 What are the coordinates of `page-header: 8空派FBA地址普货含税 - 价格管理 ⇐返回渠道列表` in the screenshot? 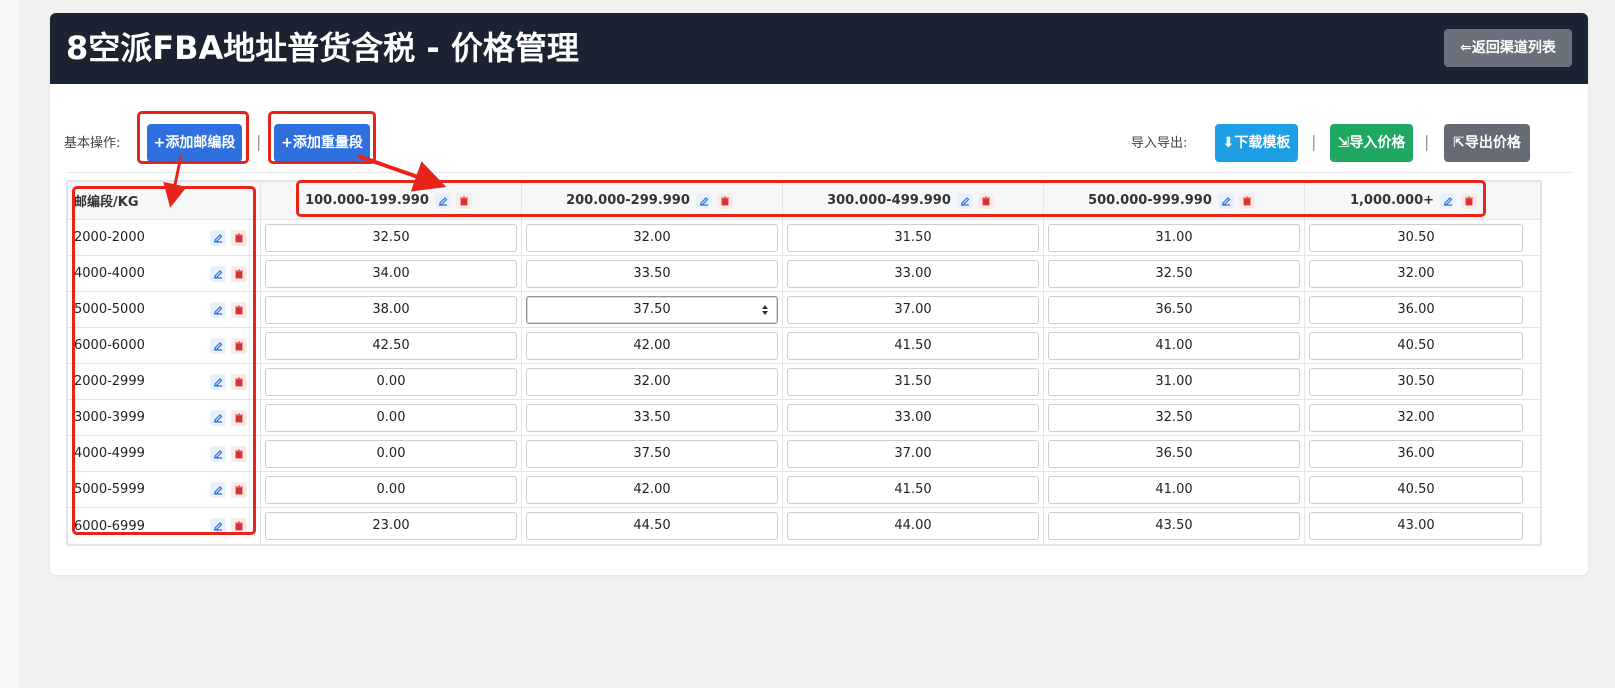 It's located at (819, 48).